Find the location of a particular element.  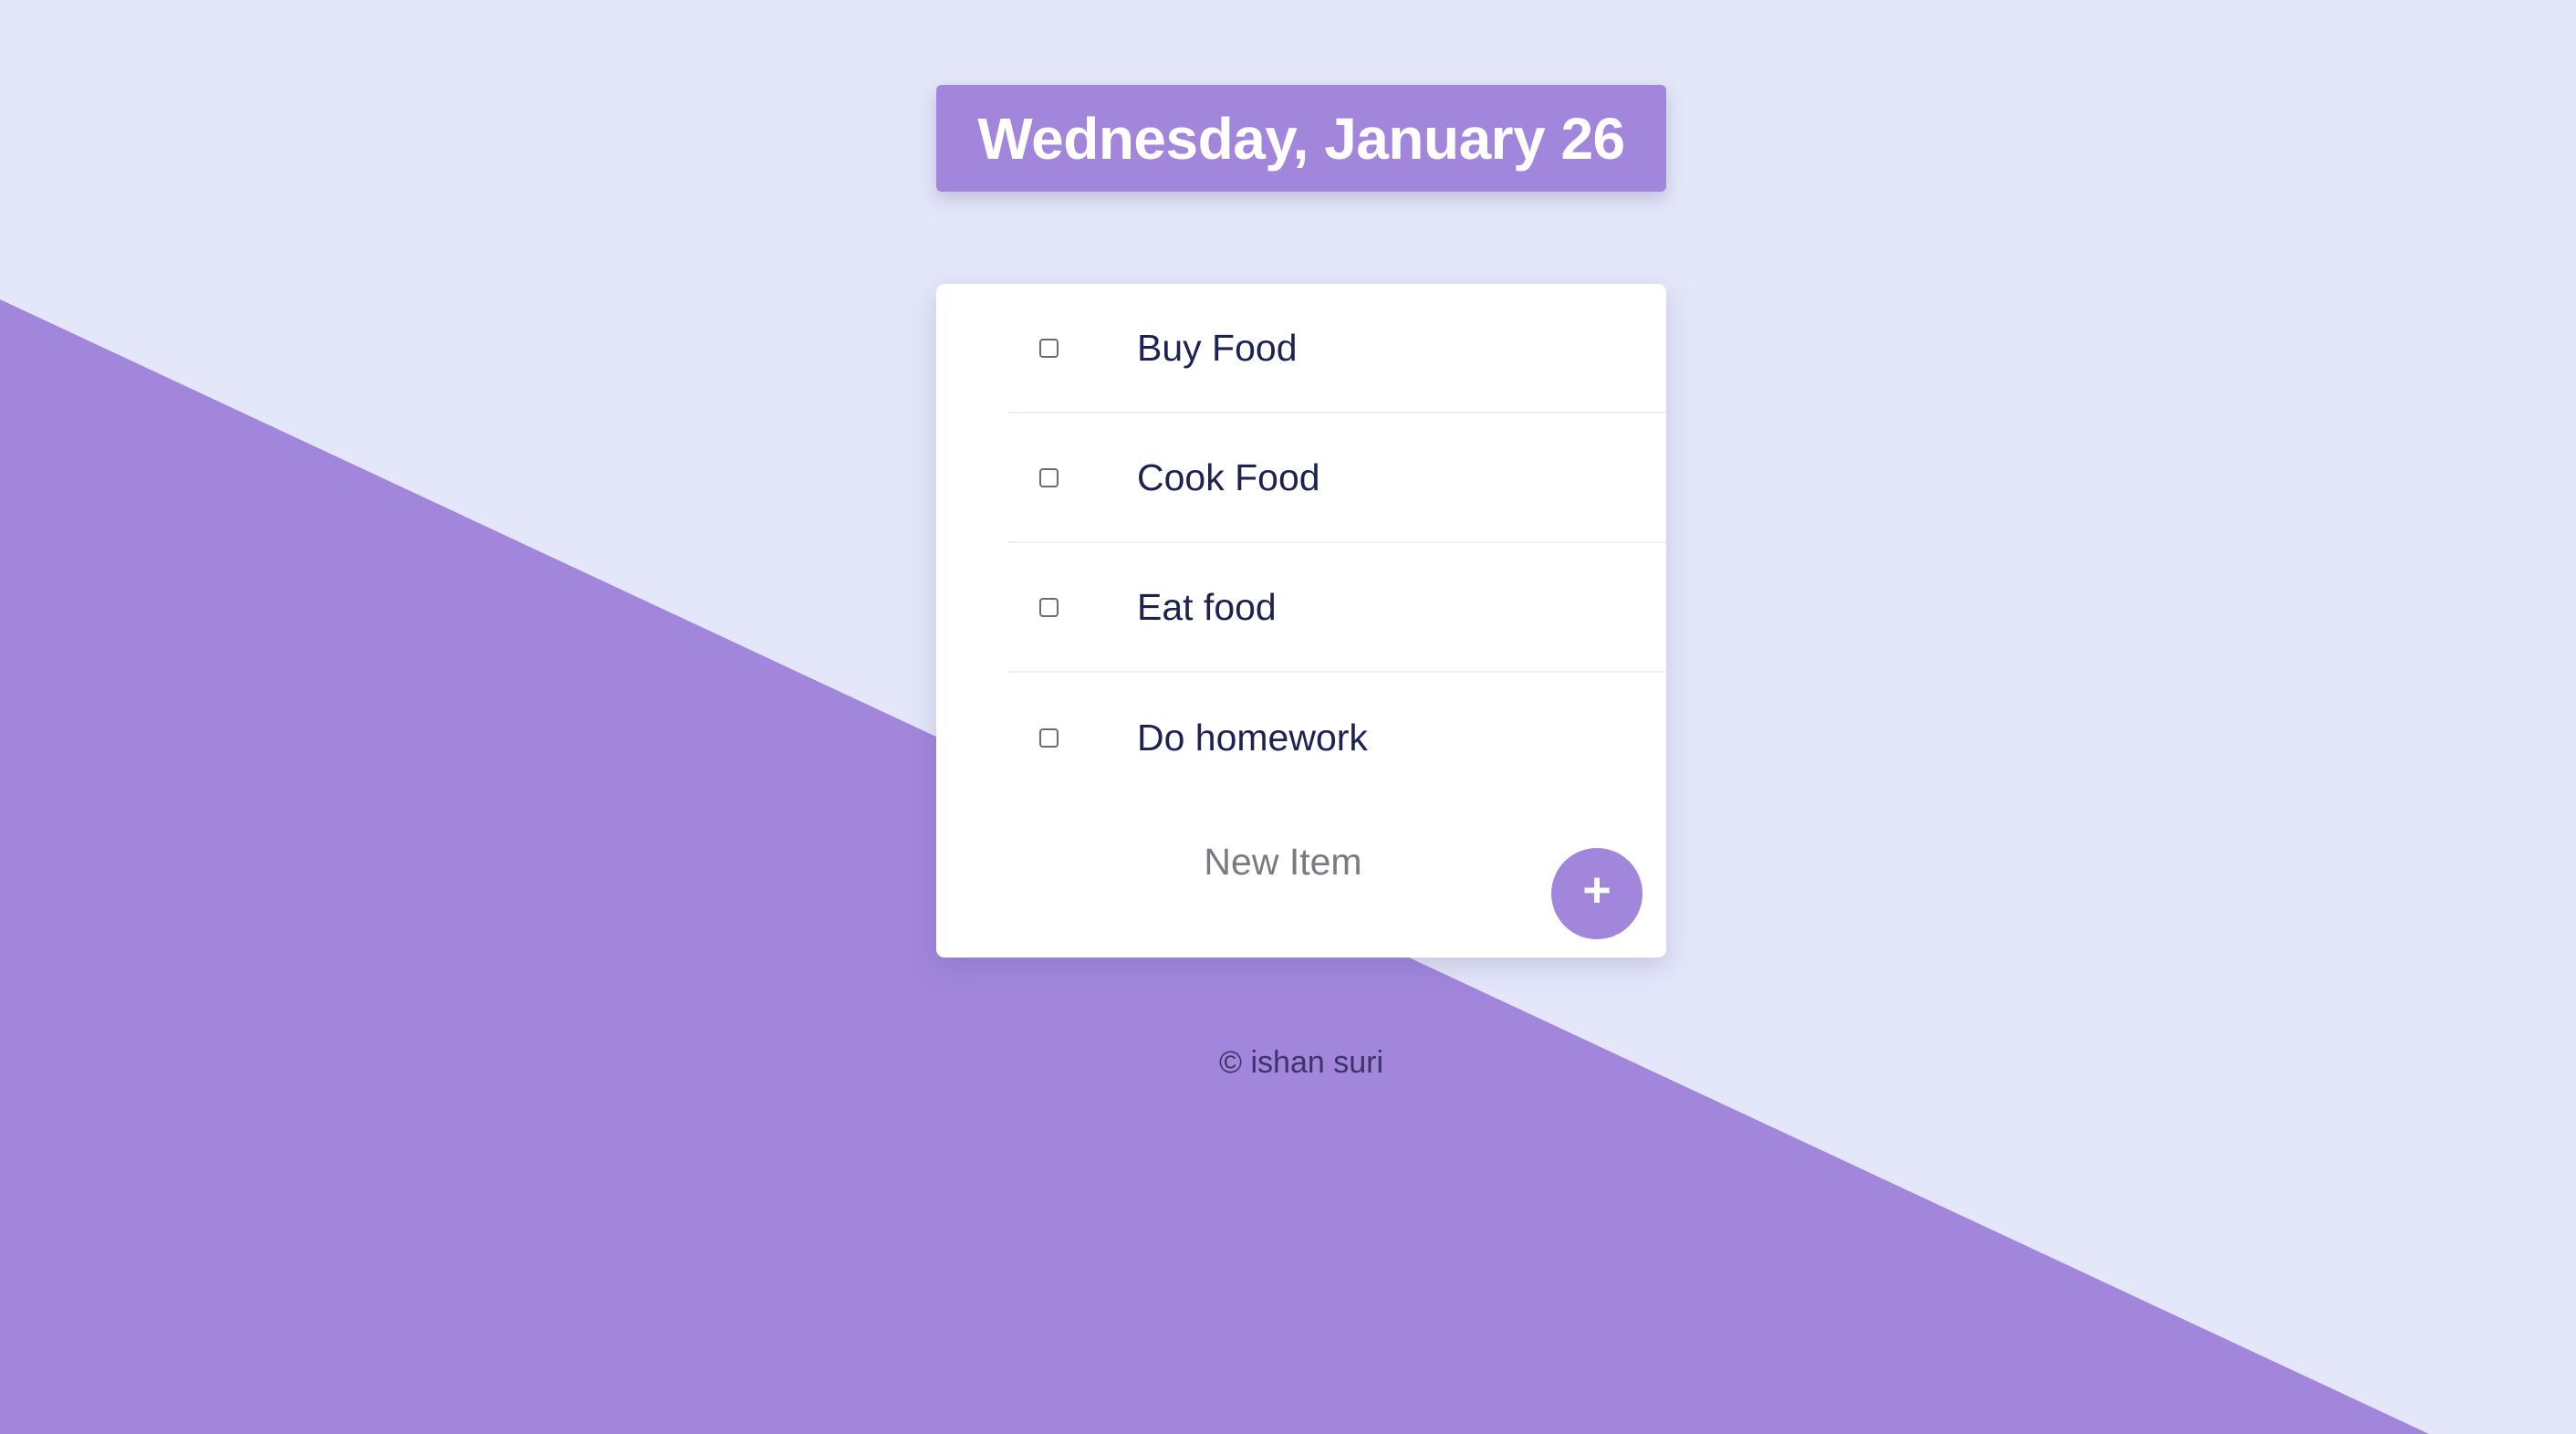

new-item-input is located at coordinates (1283, 861).